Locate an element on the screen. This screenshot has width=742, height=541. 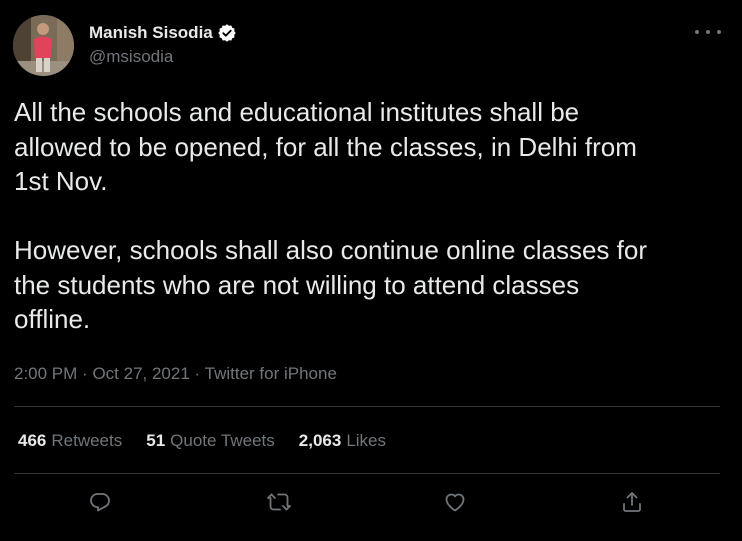
share-button is located at coordinates (632, 502).